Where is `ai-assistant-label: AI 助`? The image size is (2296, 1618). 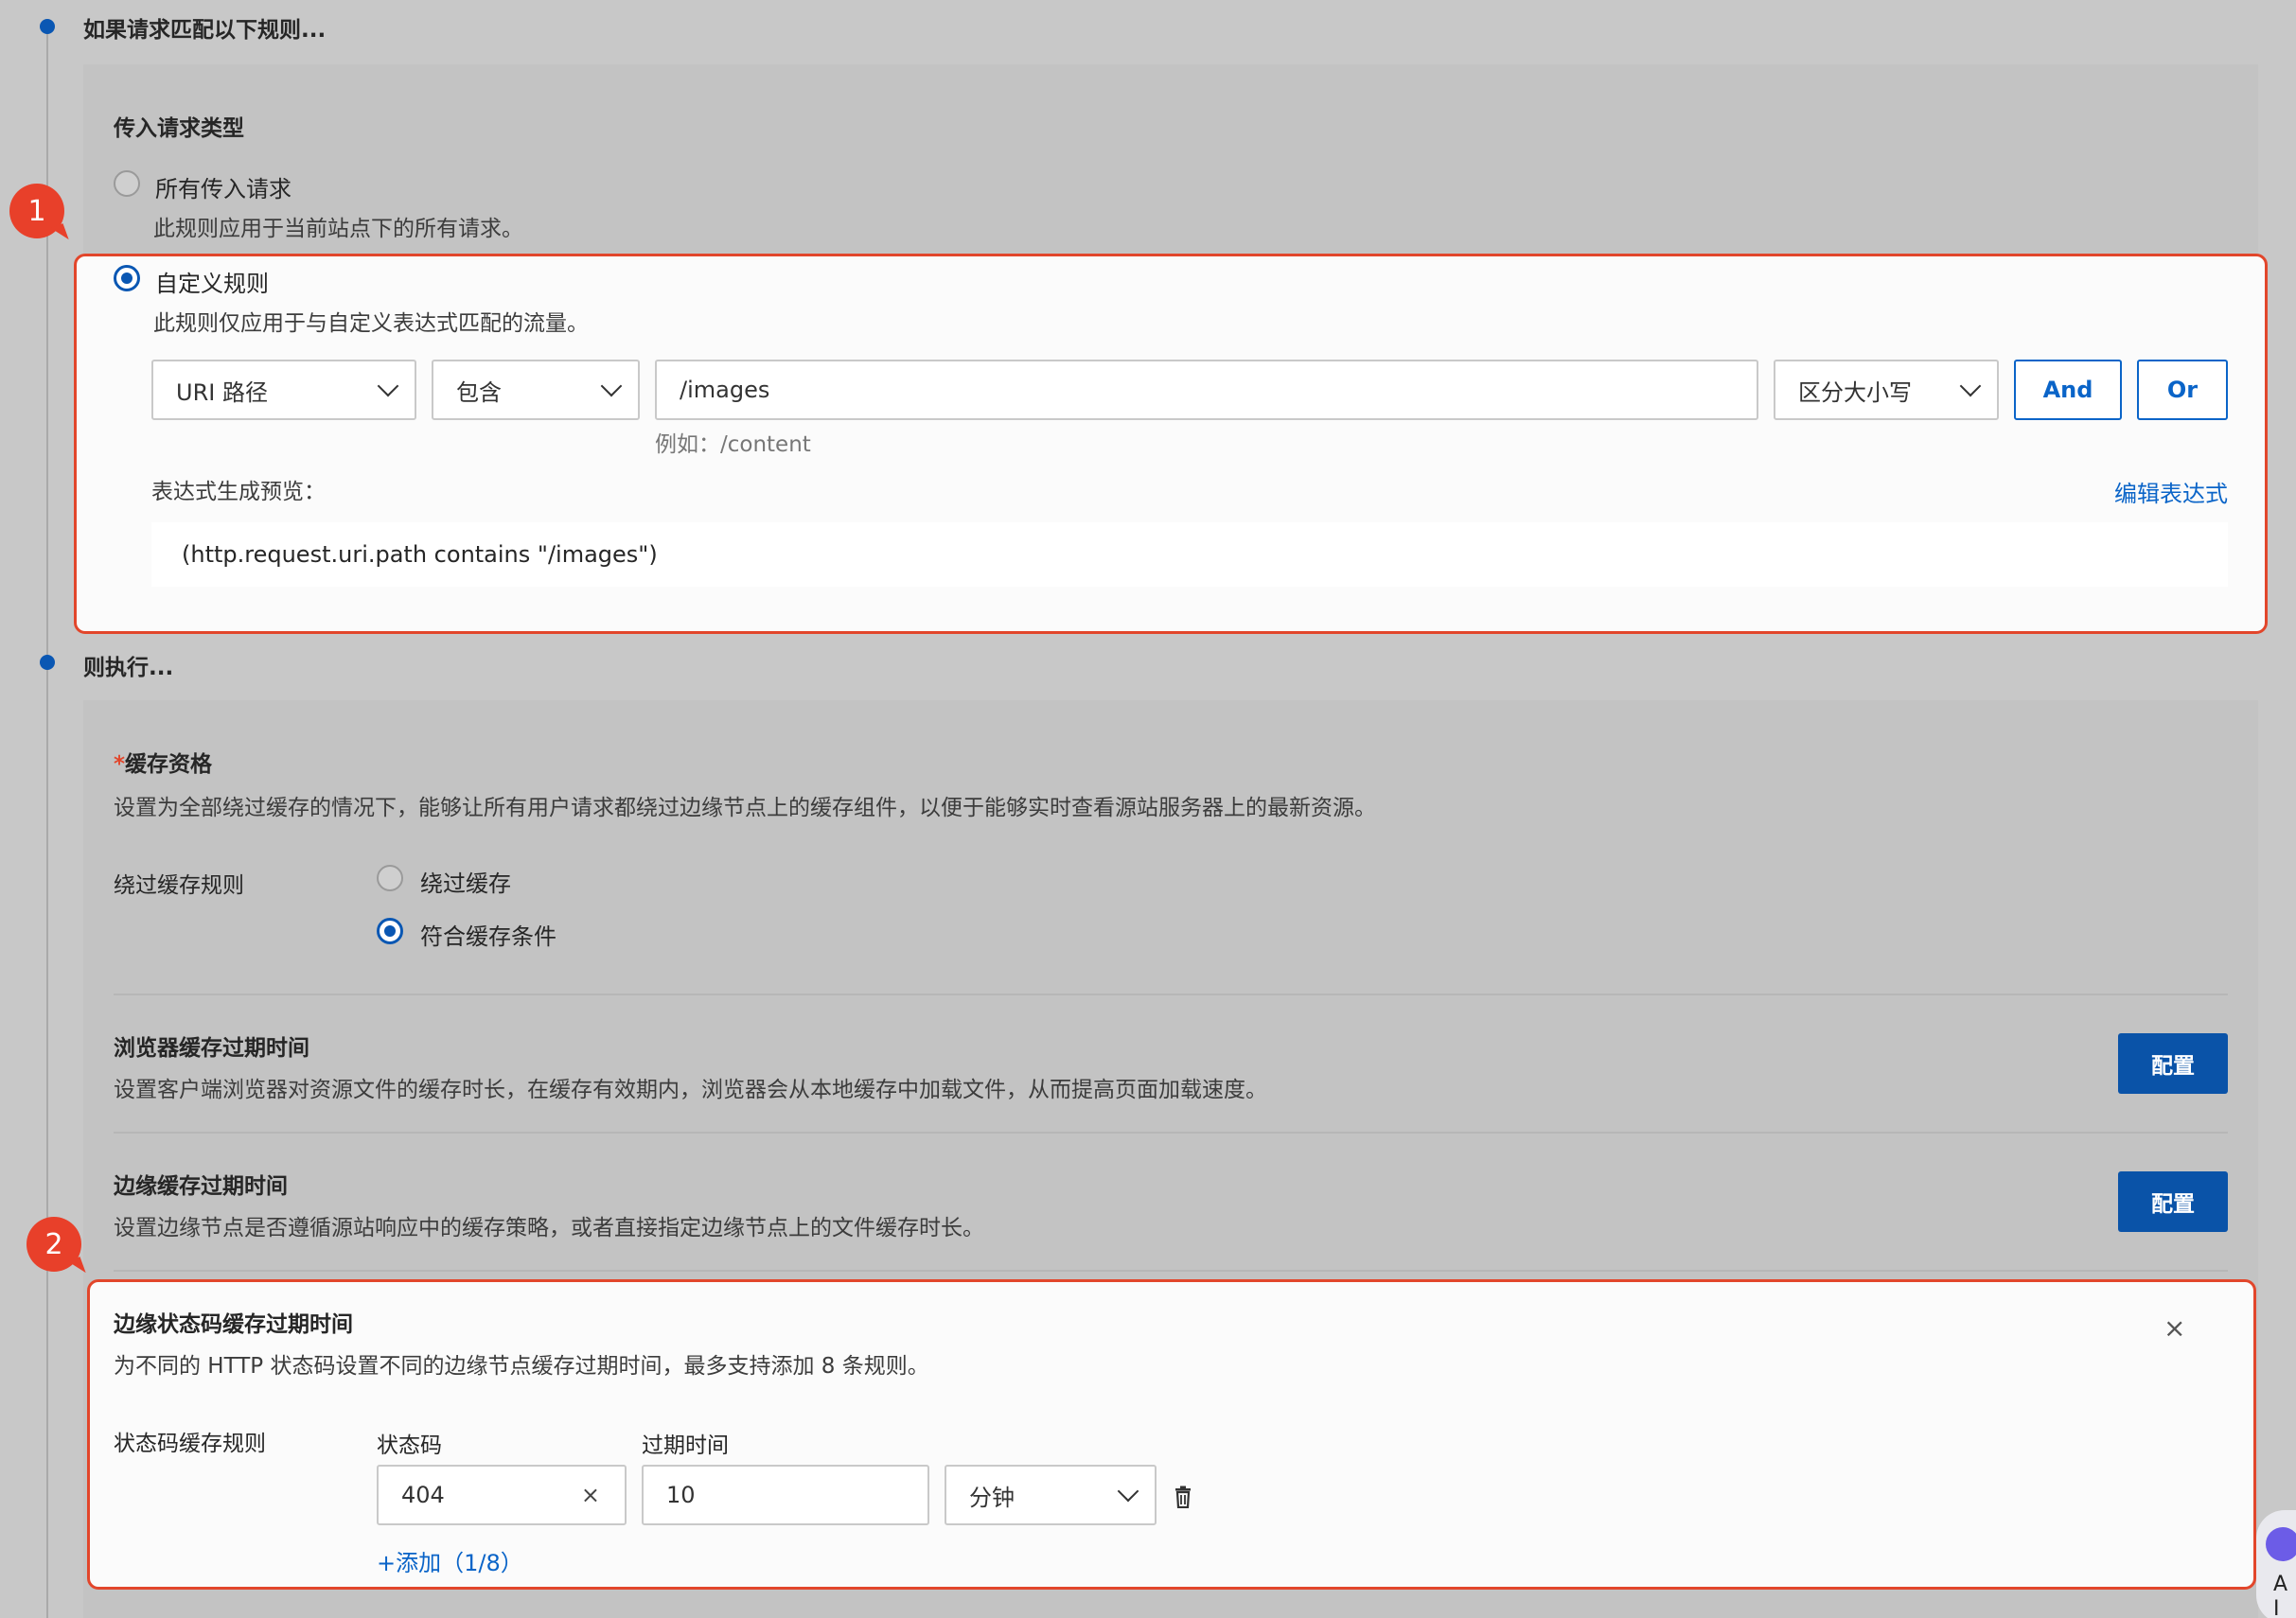
ai-assistant-label: AI 助 is located at coordinates (2280, 1595).